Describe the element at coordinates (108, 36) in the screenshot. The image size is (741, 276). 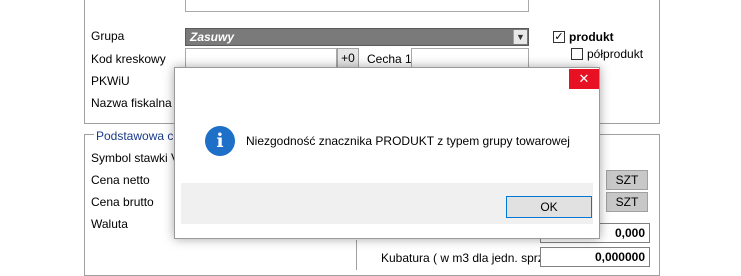
I see `grupa-label: Grupa` at that location.